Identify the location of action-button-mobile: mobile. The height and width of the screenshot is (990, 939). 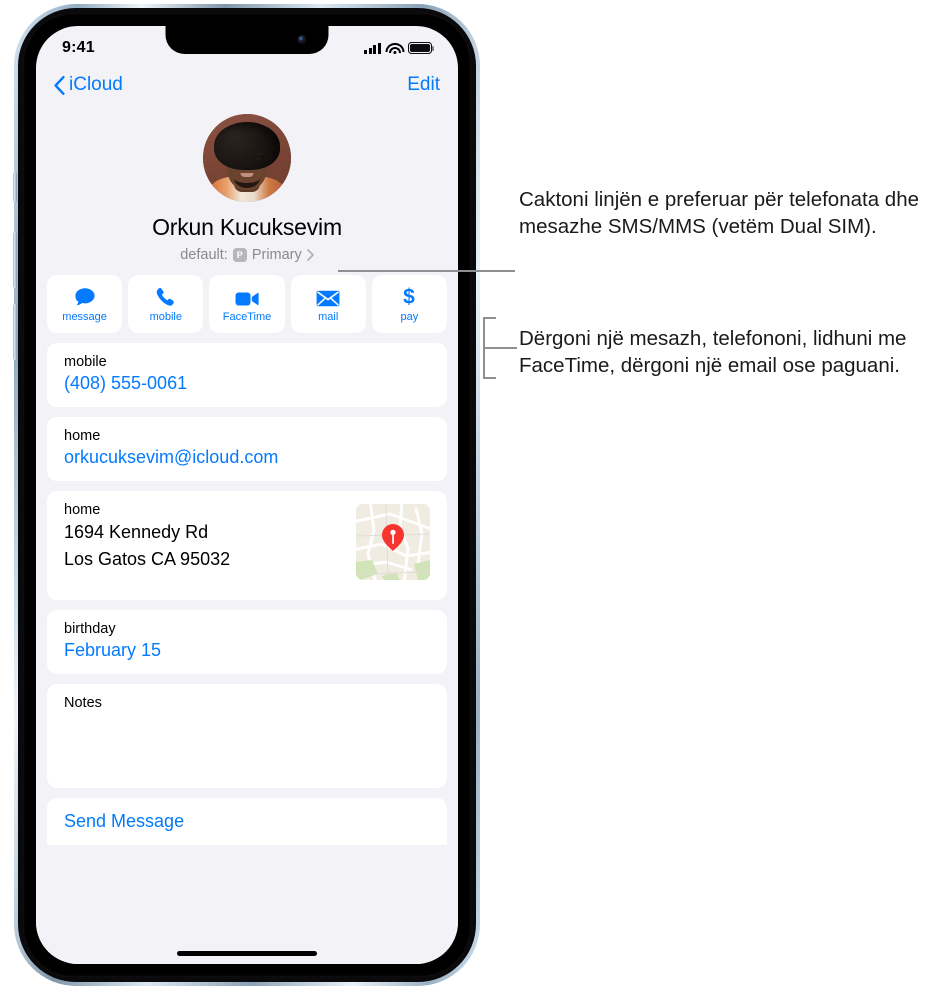
(166, 304).